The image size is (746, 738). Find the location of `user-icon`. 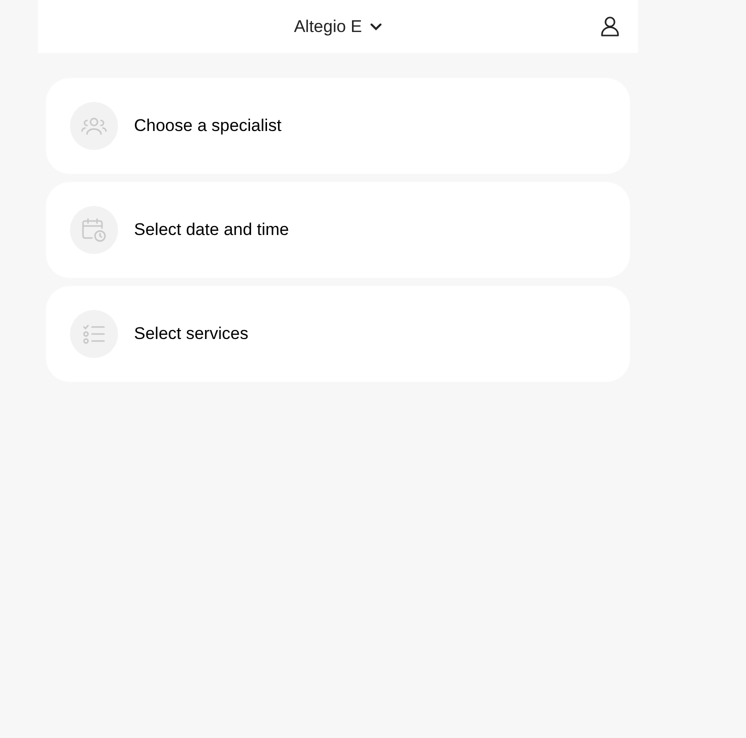

user-icon is located at coordinates (610, 26).